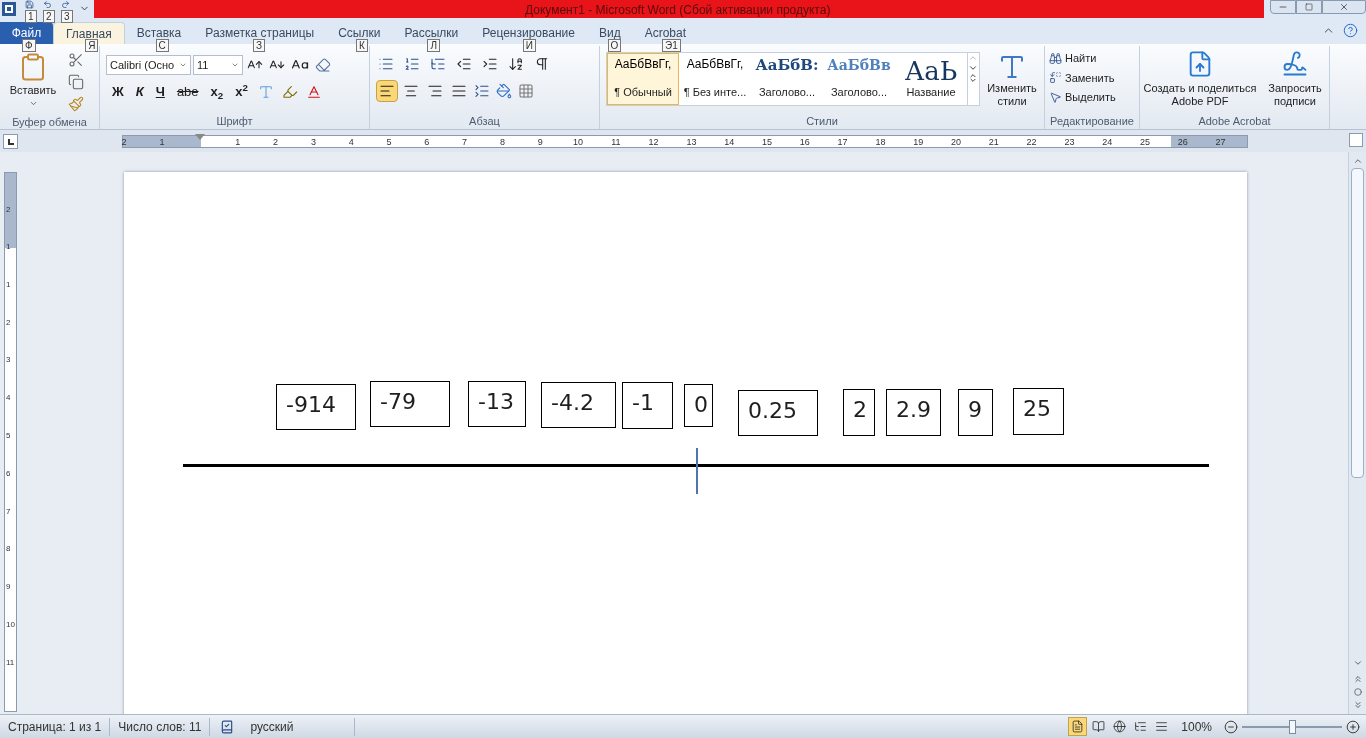 The height and width of the screenshot is (738, 1366). I want to click on group-label: Adobe Acrobat, so click(1234, 121).